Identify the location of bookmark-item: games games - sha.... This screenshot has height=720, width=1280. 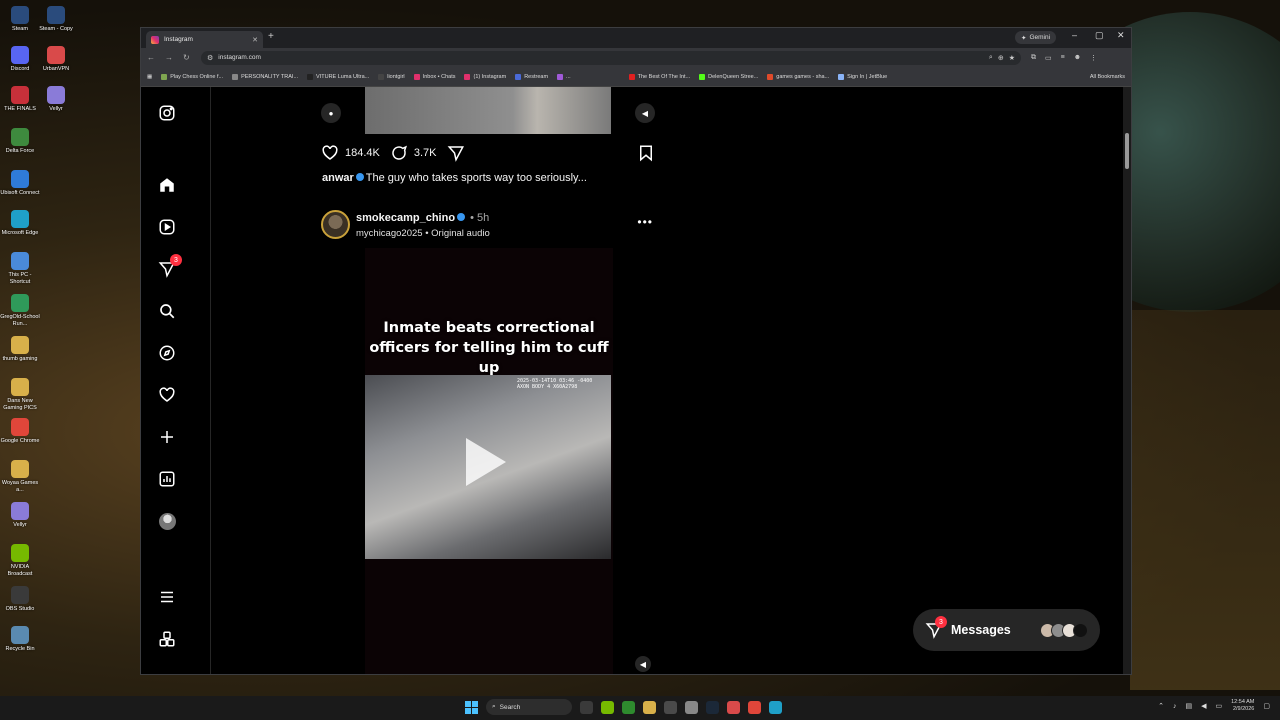
(798, 76).